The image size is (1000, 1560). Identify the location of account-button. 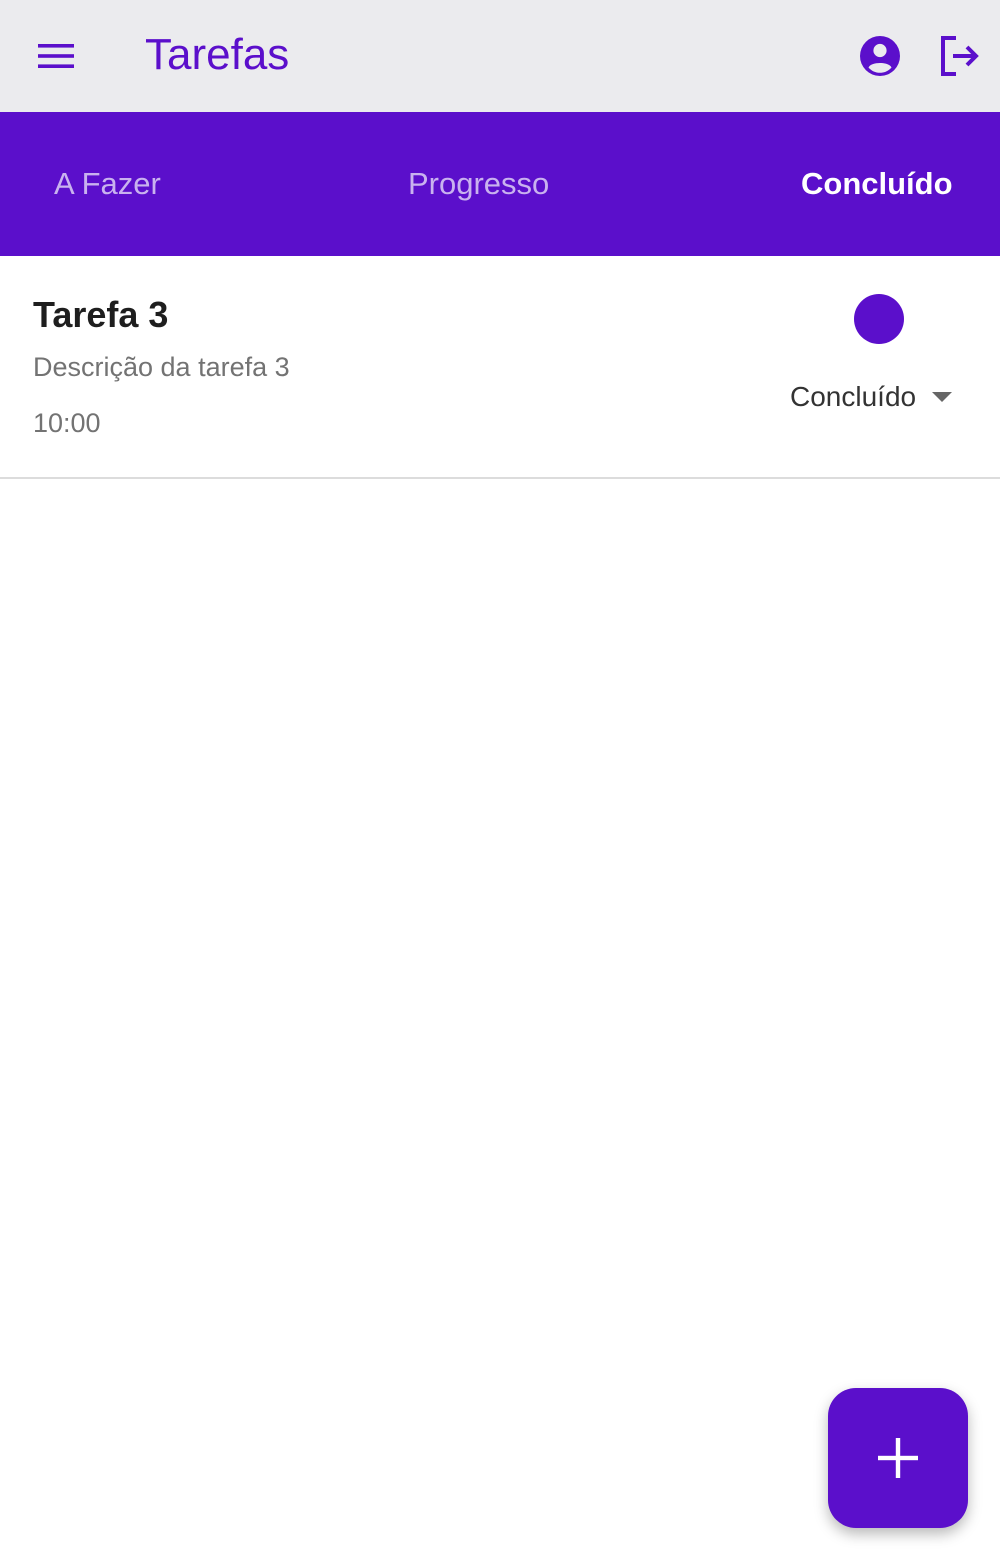
(880, 56).